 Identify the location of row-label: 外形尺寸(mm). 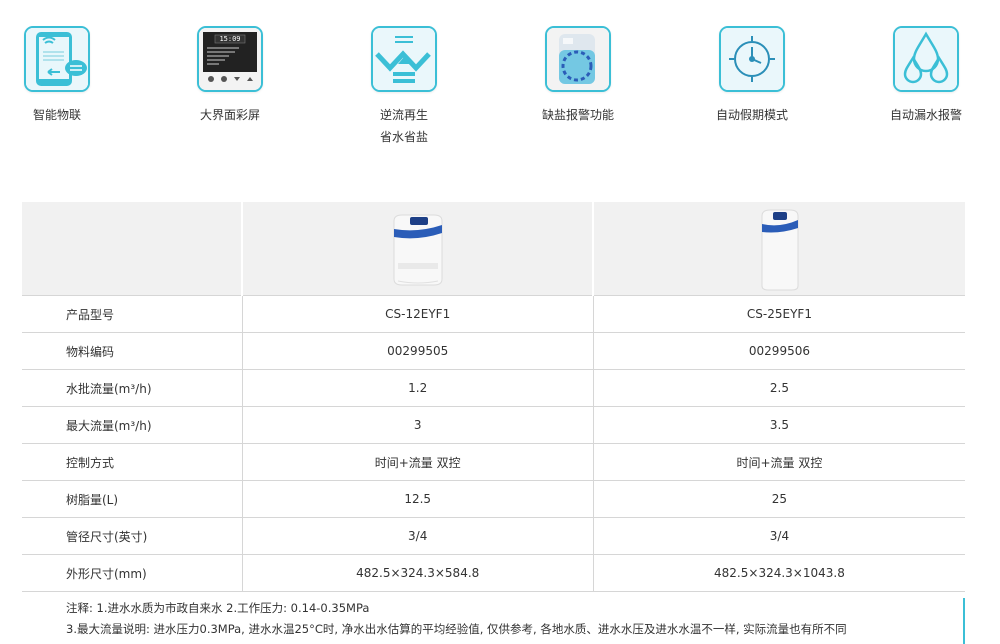
(132, 573).